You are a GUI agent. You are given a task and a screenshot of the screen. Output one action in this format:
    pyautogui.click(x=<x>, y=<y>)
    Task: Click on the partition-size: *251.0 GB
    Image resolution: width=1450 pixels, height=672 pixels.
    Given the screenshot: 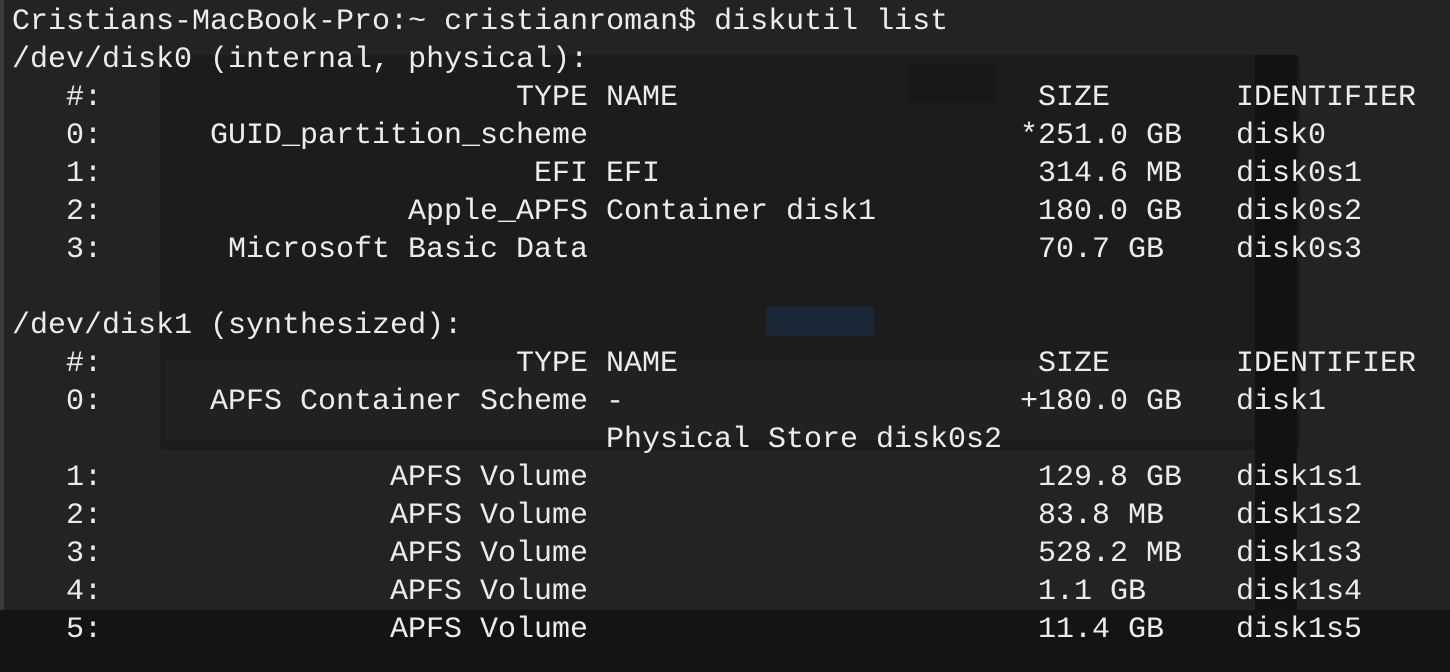 What is the action you would take?
    pyautogui.click(x=1101, y=136)
    